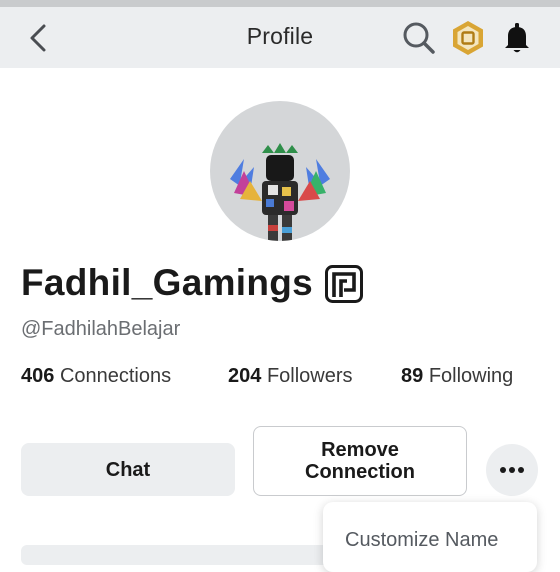 The width and height of the screenshot is (560, 572). I want to click on bell-icon, so click(517, 38).